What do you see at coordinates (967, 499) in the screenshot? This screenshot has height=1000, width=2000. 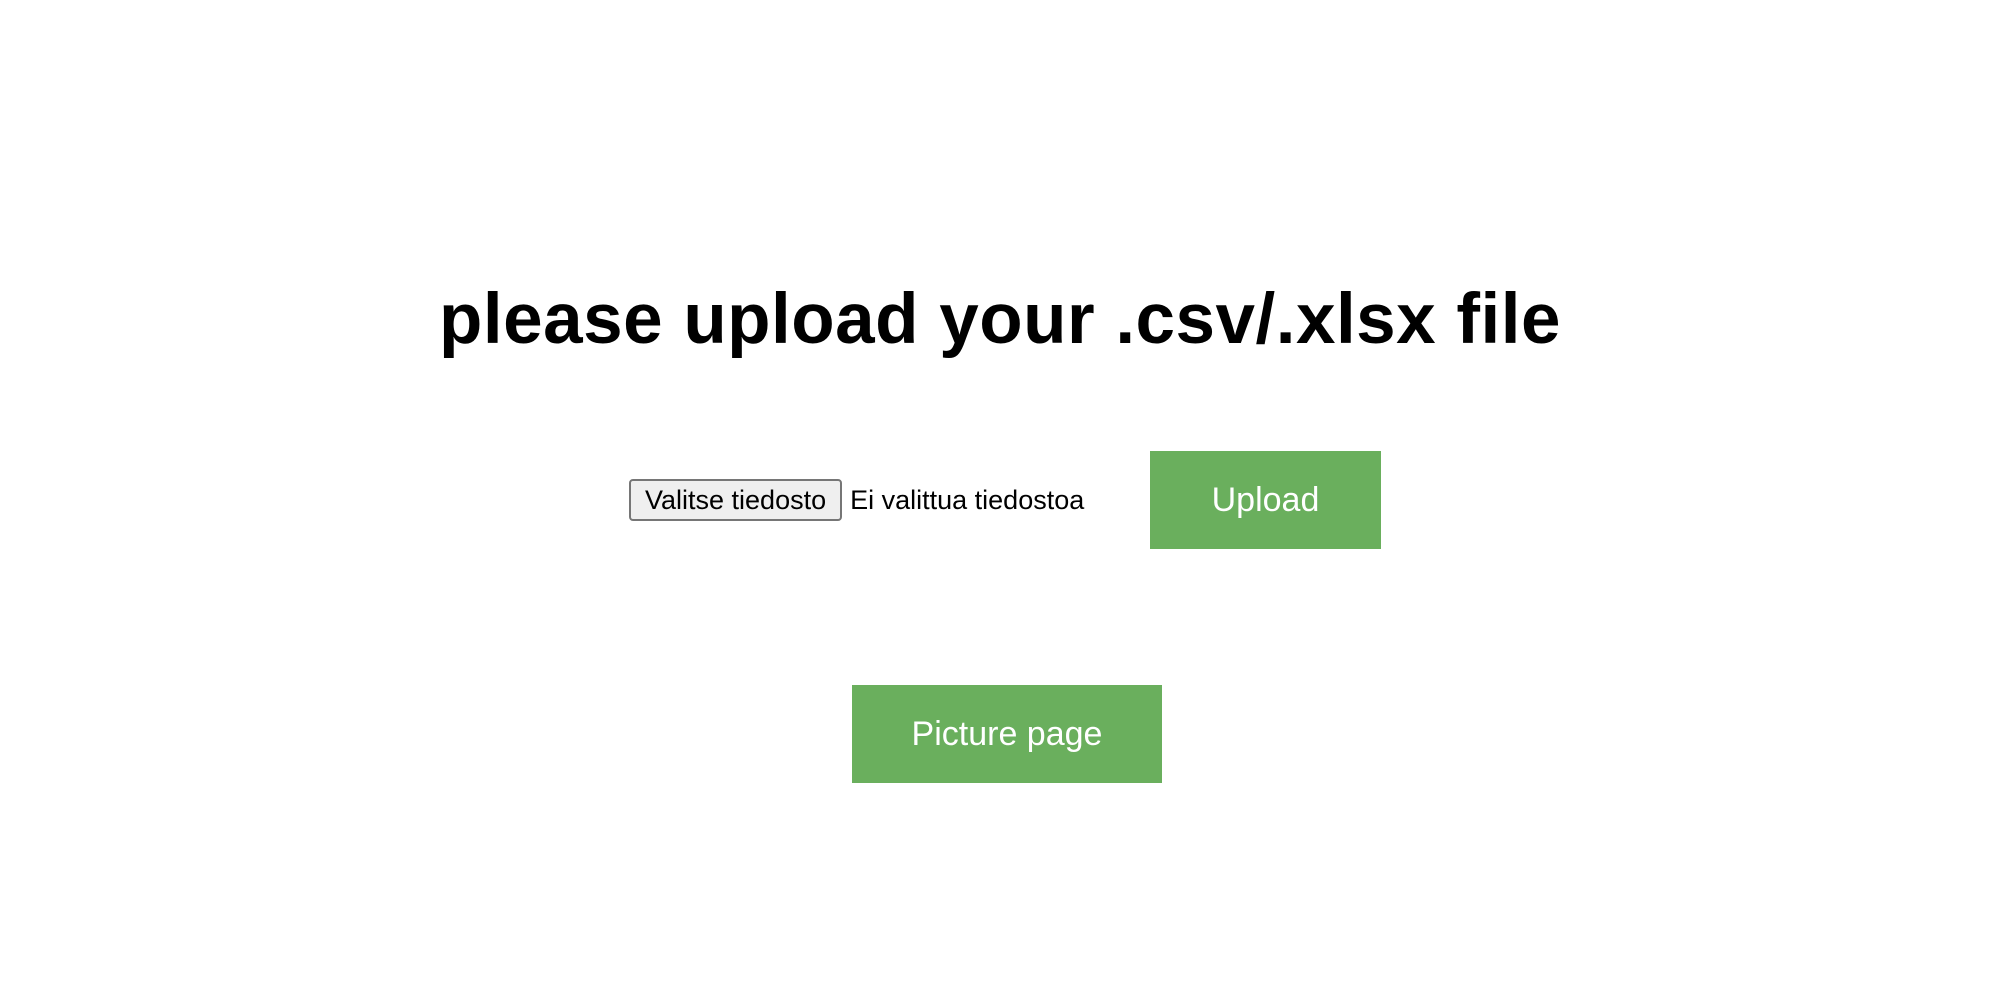 I see `file-status-text: Ei valittua tiedostoa` at bounding box center [967, 499].